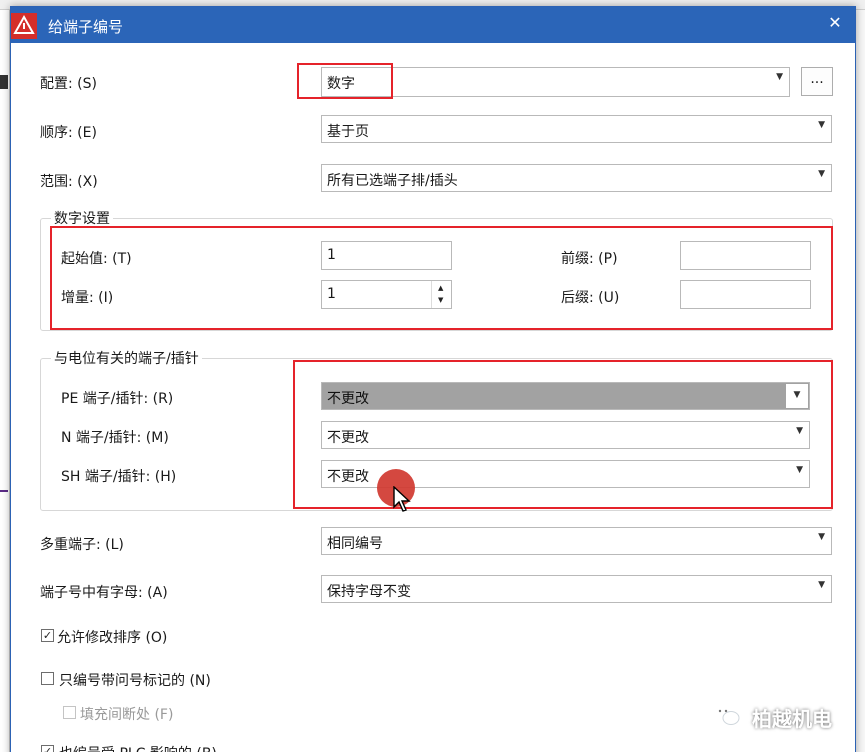  What do you see at coordinates (47, 678) in the screenshot?
I see `only-question-checkbox` at bounding box center [47, 678].